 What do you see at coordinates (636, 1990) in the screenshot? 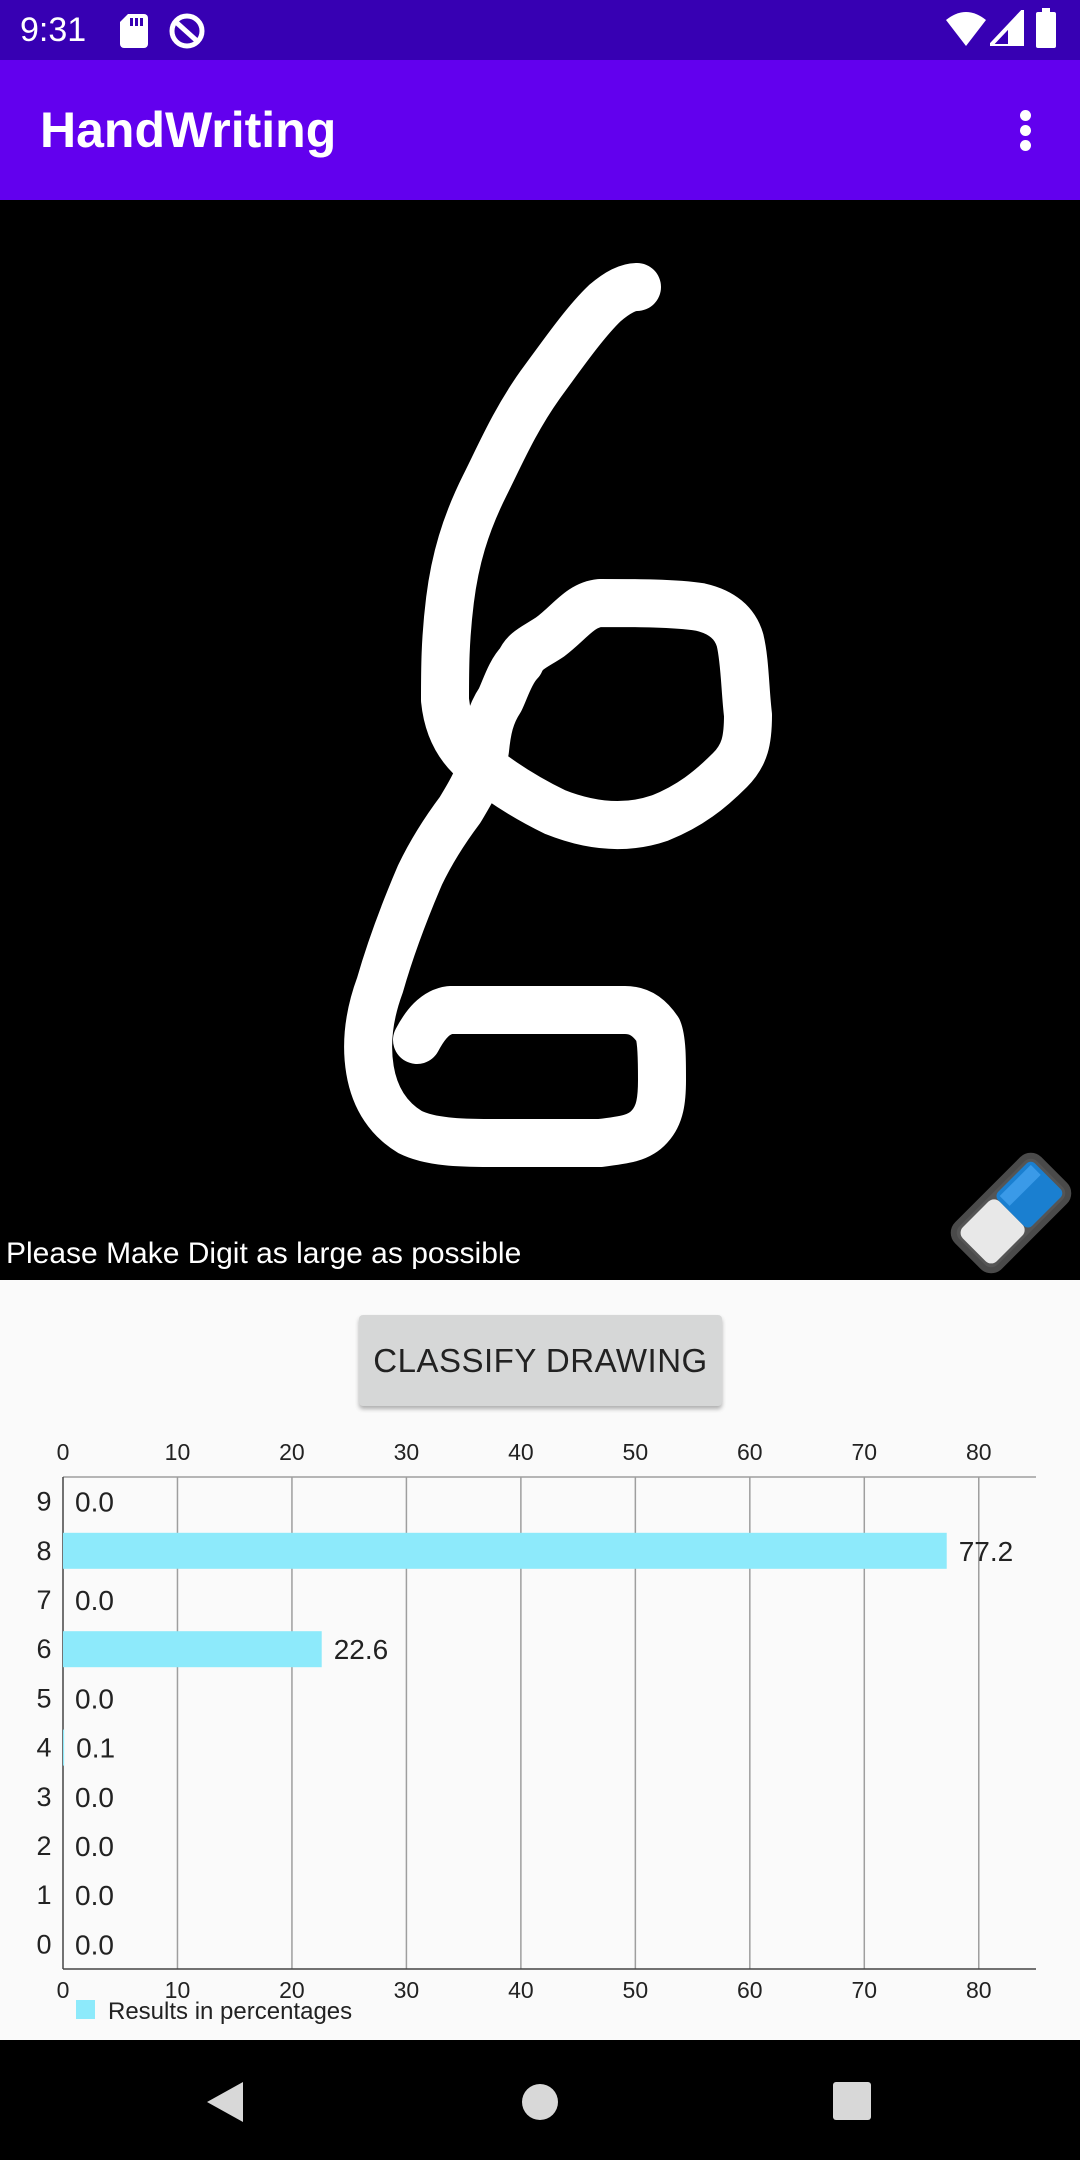
I see `x-tick-label-bottom: 50` at bounding box center [636, 1990].